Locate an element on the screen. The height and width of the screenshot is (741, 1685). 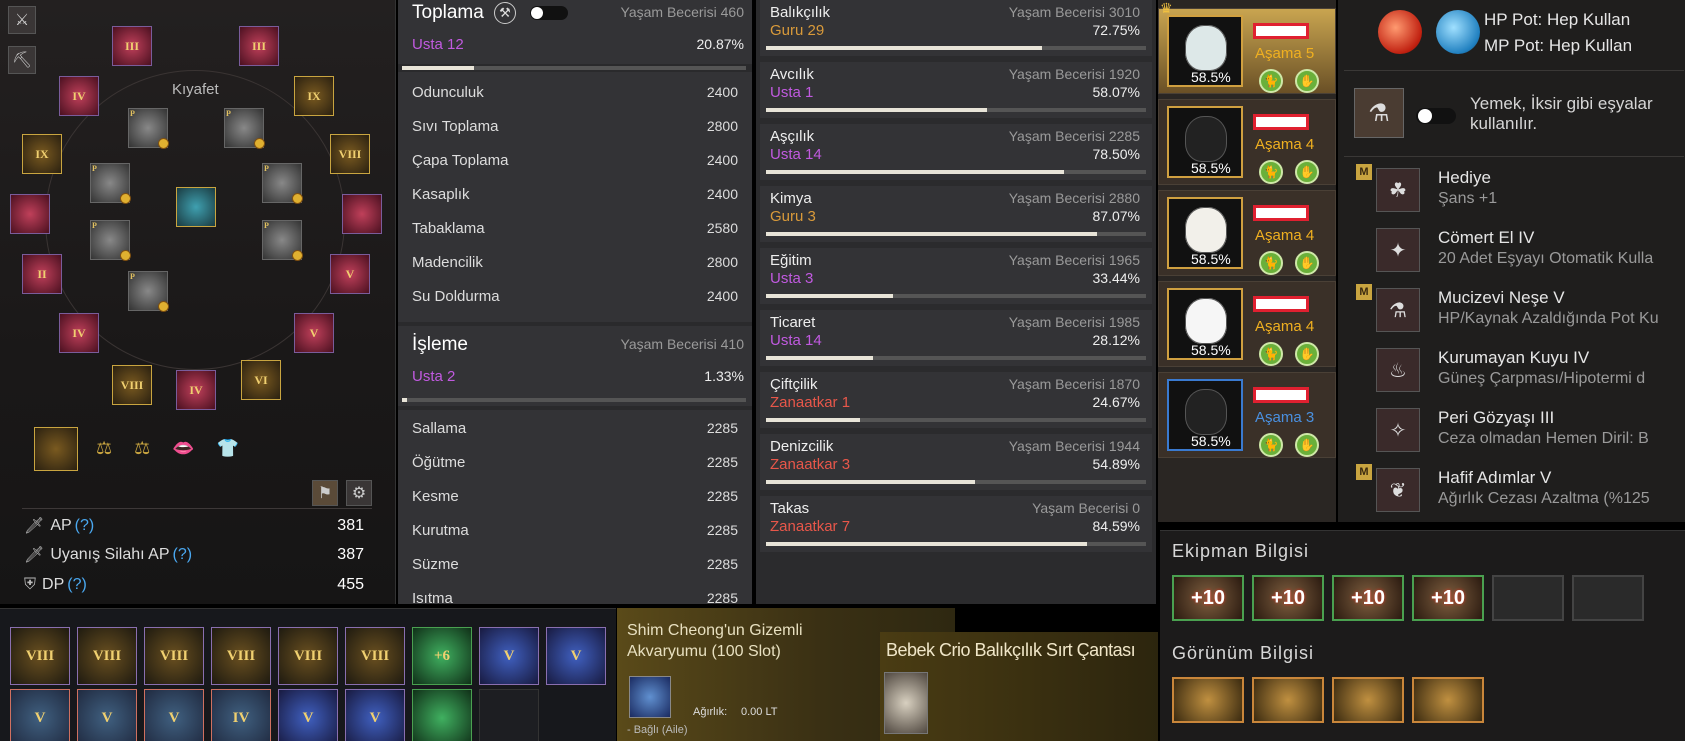
equip-slot-main-weapon: IV is located at coordinates (79, 333).